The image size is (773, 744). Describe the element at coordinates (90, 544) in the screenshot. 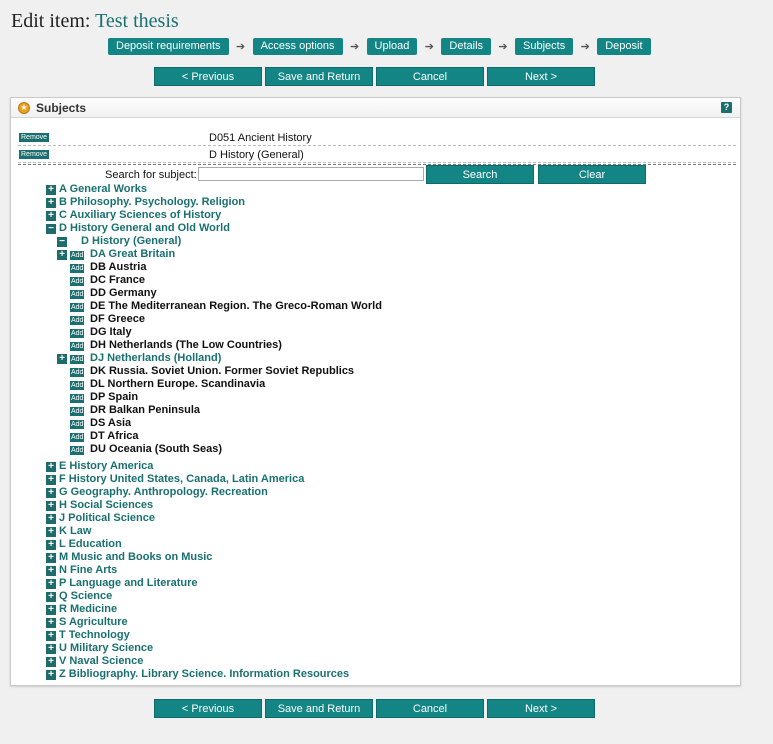

I see `tree-node-label: L Education` at that location.